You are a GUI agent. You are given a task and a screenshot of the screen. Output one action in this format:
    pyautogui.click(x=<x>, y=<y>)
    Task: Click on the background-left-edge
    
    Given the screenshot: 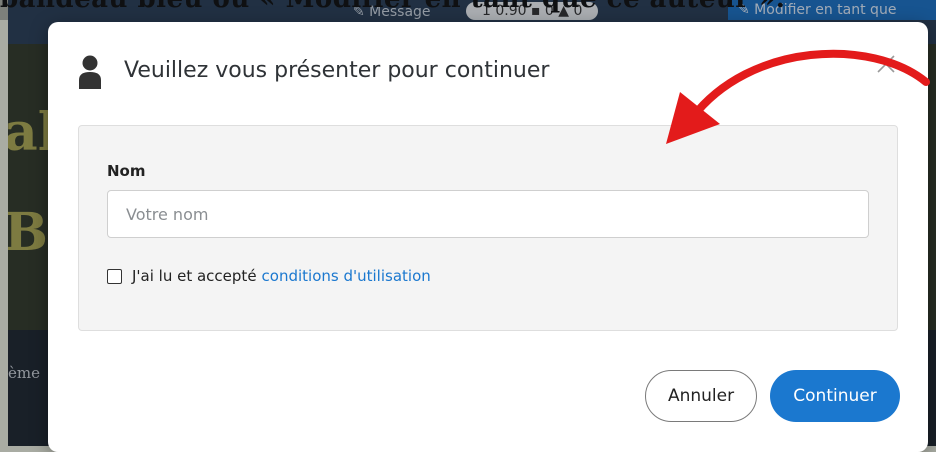 What is the action you would take?
    pyautogui.click(x=4, y=233)
    